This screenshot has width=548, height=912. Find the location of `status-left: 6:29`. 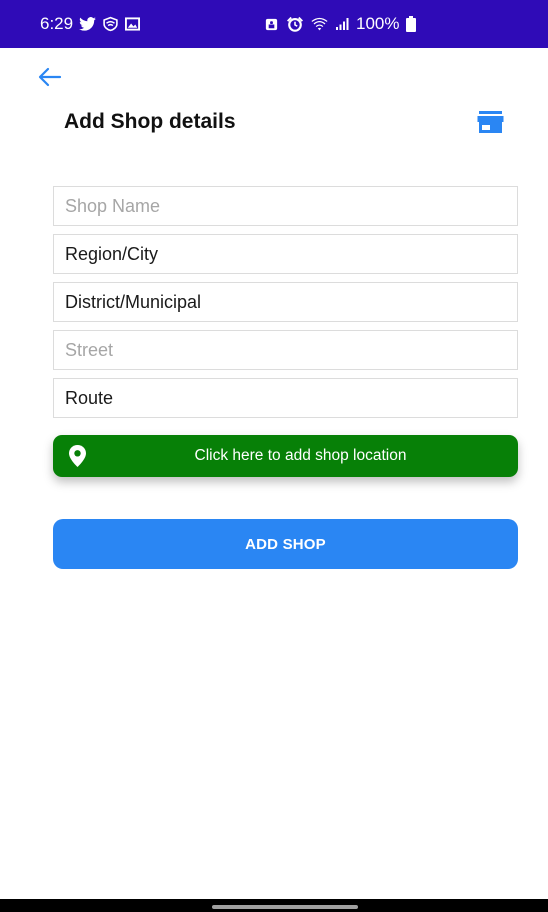

status-left: 6:29 is located at coordinates (90, 24).